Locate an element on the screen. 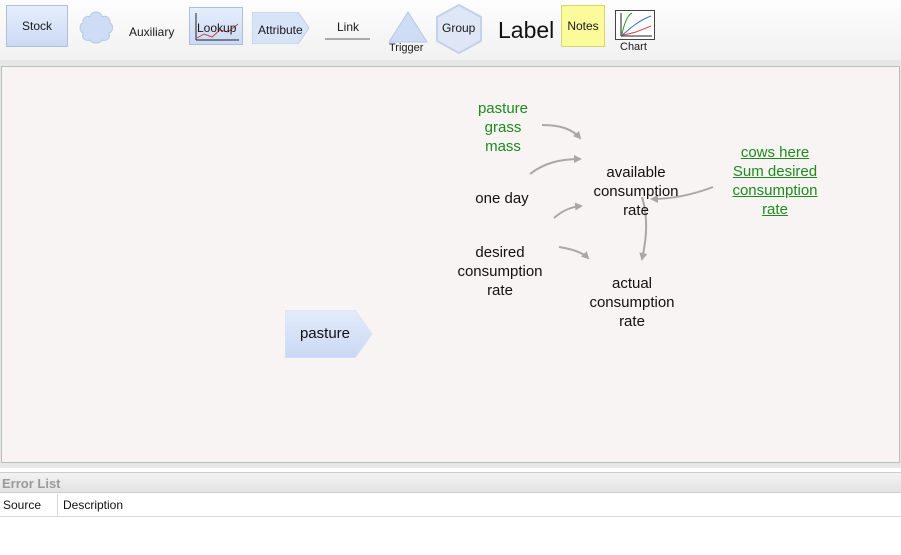 The height and width of the screenshot is (555, 901). trigger-tool: Trigger is located at coordinates (408, 34).